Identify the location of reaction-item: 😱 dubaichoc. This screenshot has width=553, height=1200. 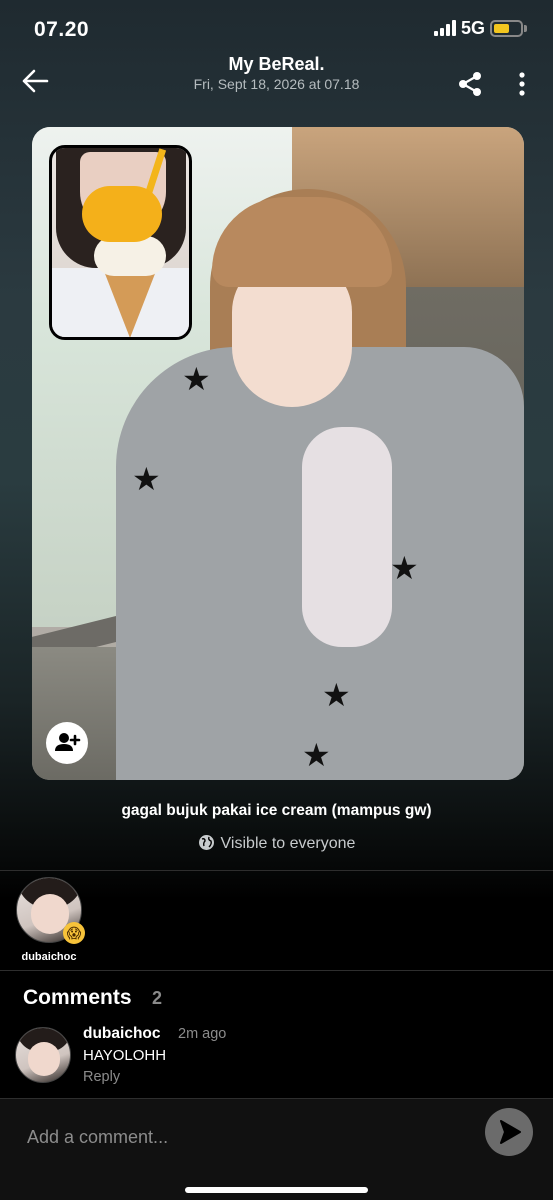
(50, 920).